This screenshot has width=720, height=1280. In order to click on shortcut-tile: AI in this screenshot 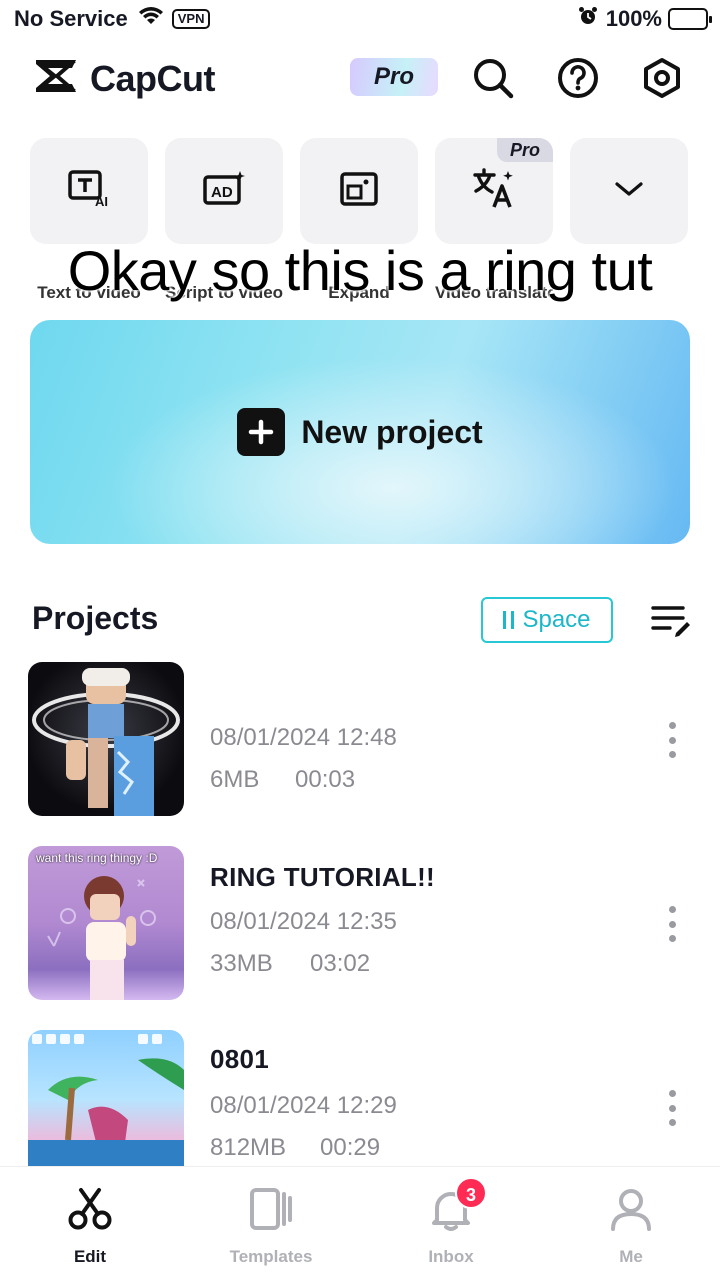, I will do `click(89, 191)`.